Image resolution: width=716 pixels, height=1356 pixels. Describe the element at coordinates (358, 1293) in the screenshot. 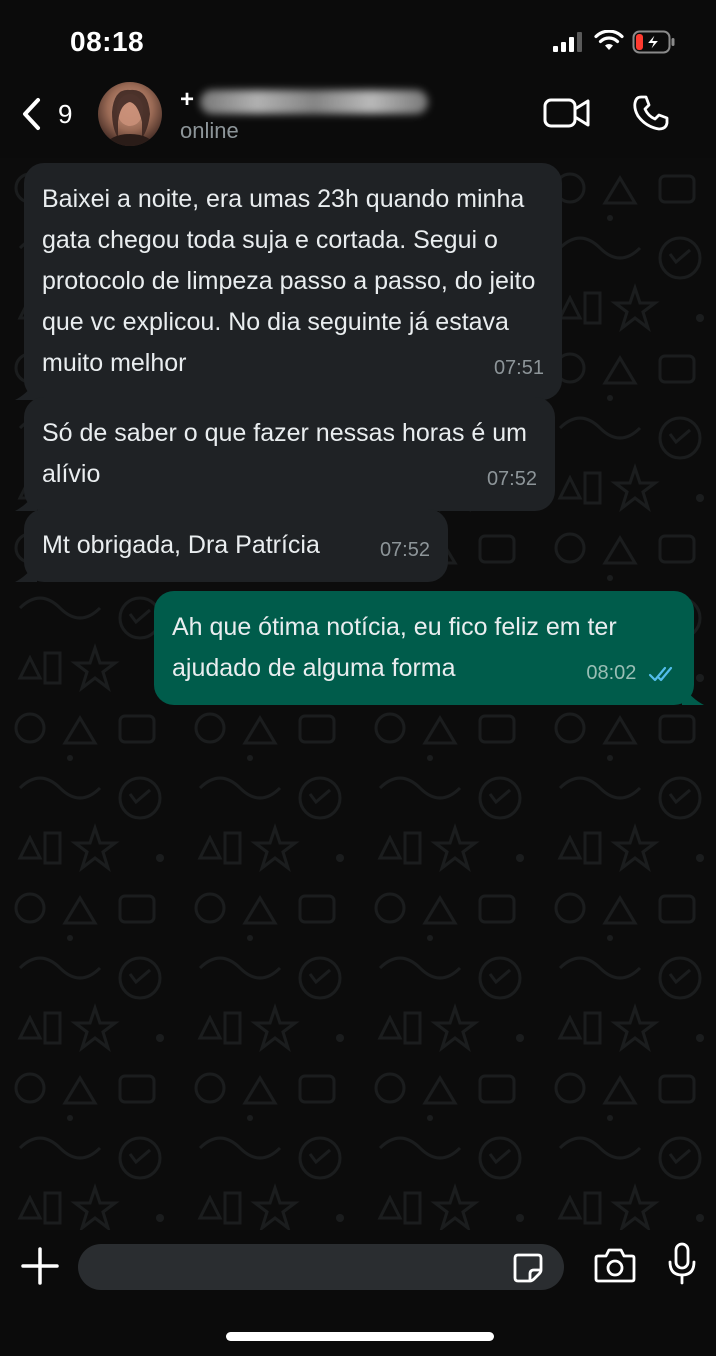

I see `message-input-bar` at that location.